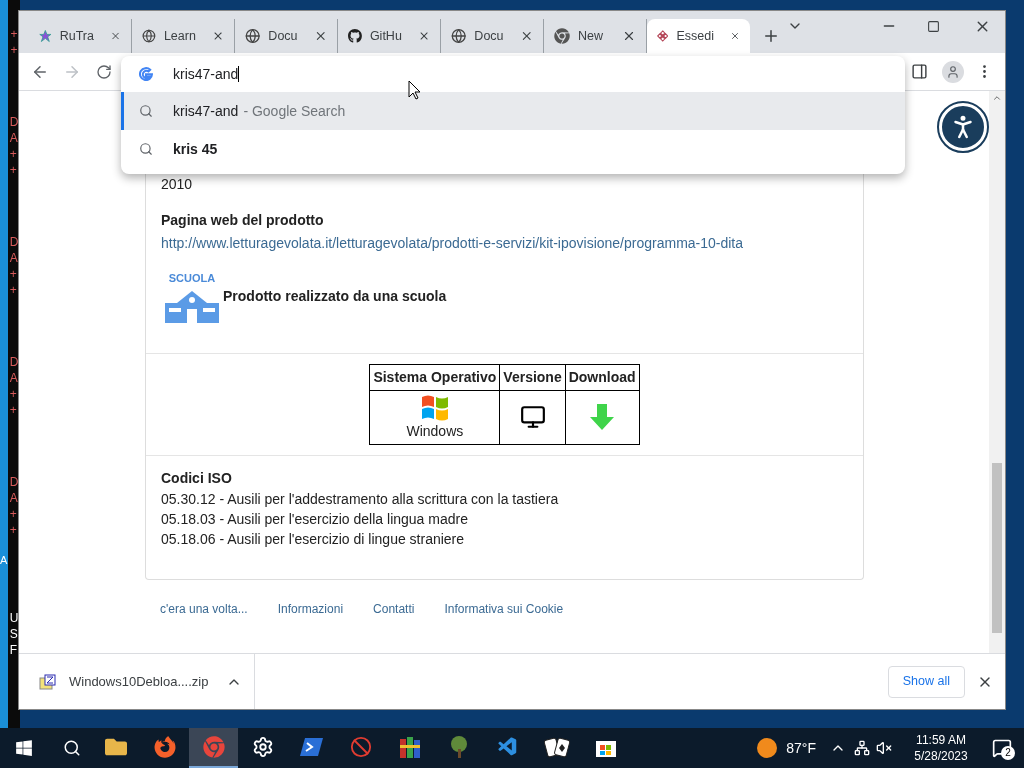 The height and width of the screenshot is (768, 1024). I want to click on column-header: Sistema Operativo, so click(434, 377).